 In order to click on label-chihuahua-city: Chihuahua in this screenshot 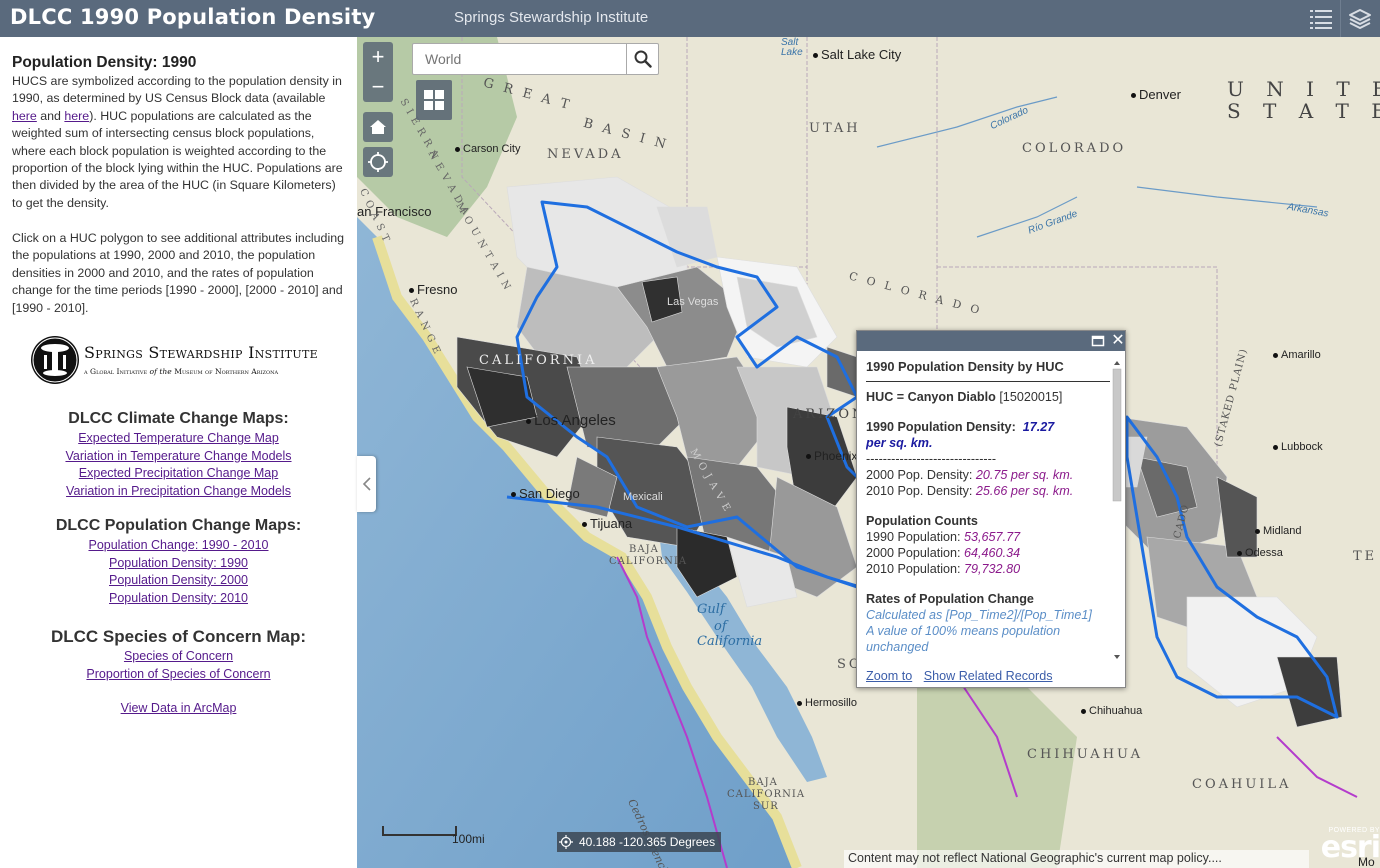, I will do `click(1111, 711)`.